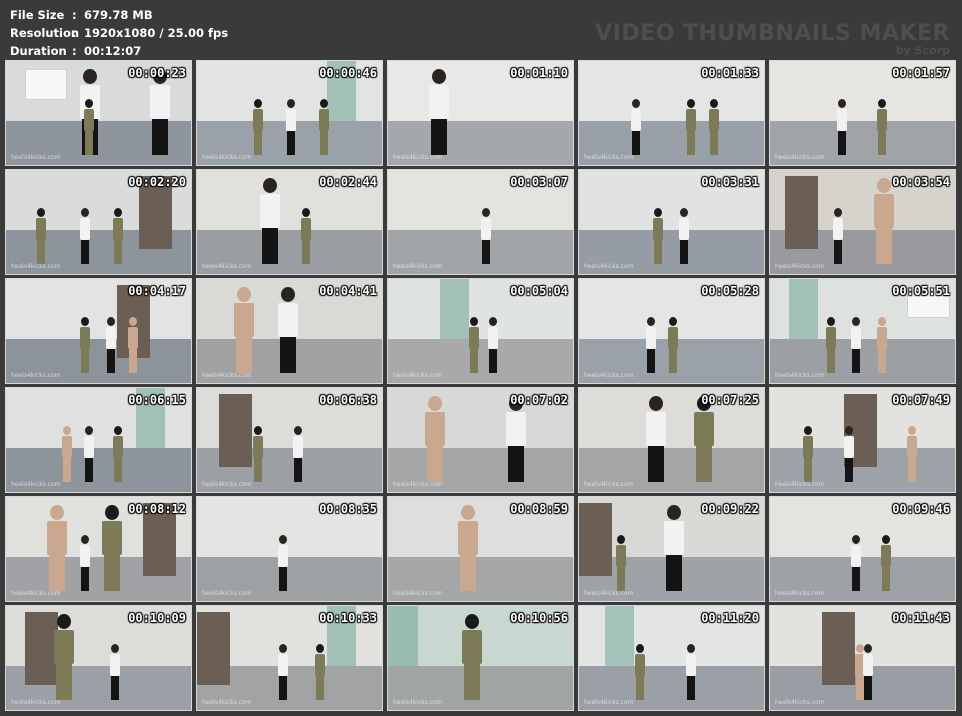  Describe the element at coordinates (98, 331) in the screenshot. I see `video-thumbnail: 00:04:17 heels4kicks.com` at that location.